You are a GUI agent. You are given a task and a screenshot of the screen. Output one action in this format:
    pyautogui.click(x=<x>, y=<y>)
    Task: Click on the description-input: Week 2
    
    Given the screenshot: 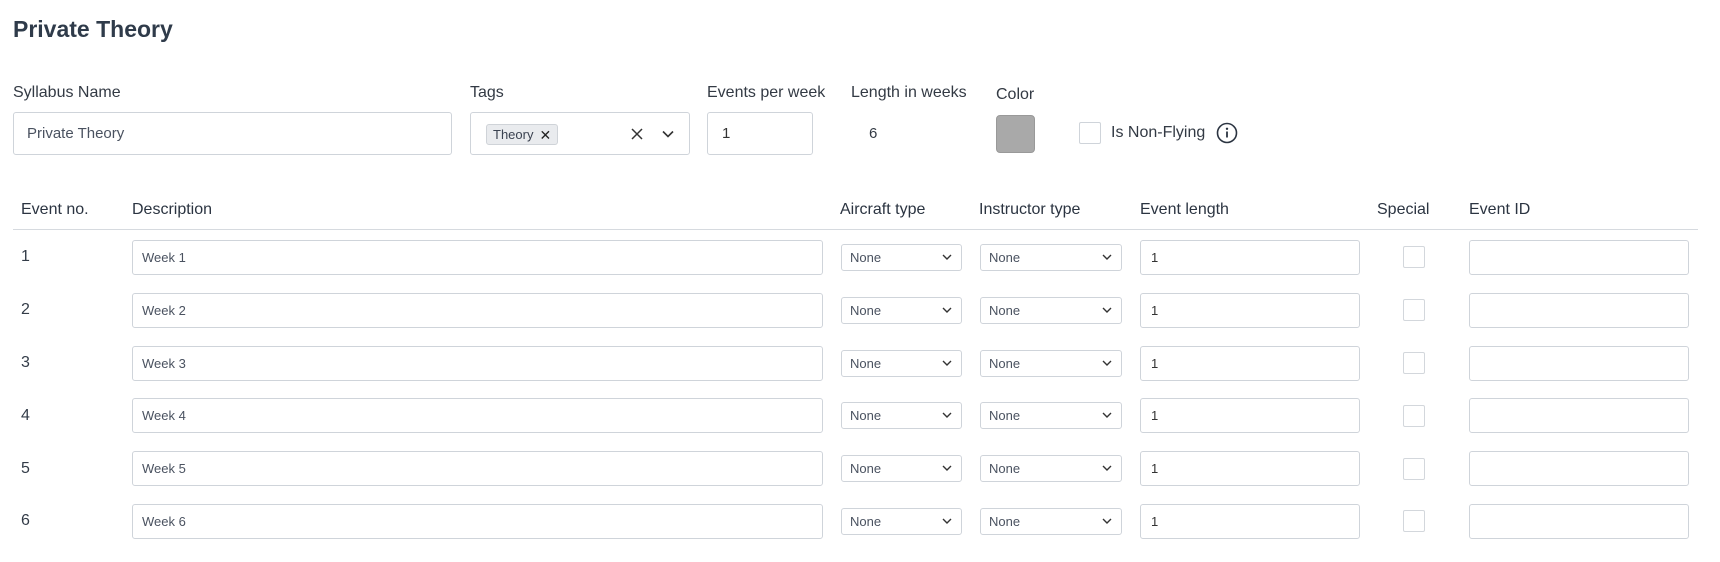 What is the action you would take?
    pyautogui.click(x=477, y=310)
    